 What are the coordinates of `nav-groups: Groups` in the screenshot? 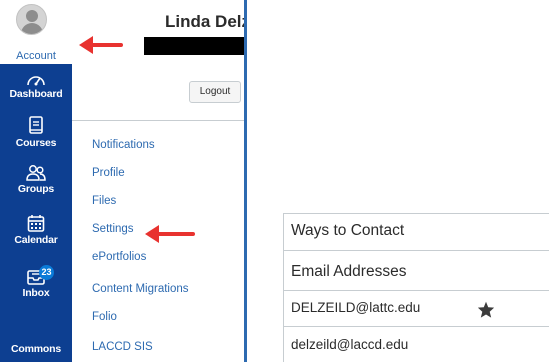 It's located at (36, 179).